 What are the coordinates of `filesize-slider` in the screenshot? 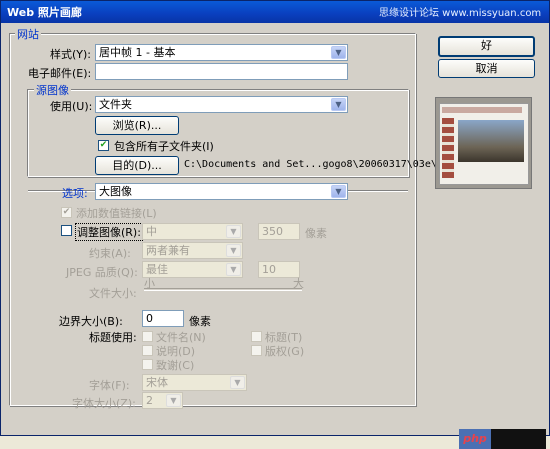 It's located at (223, 289).